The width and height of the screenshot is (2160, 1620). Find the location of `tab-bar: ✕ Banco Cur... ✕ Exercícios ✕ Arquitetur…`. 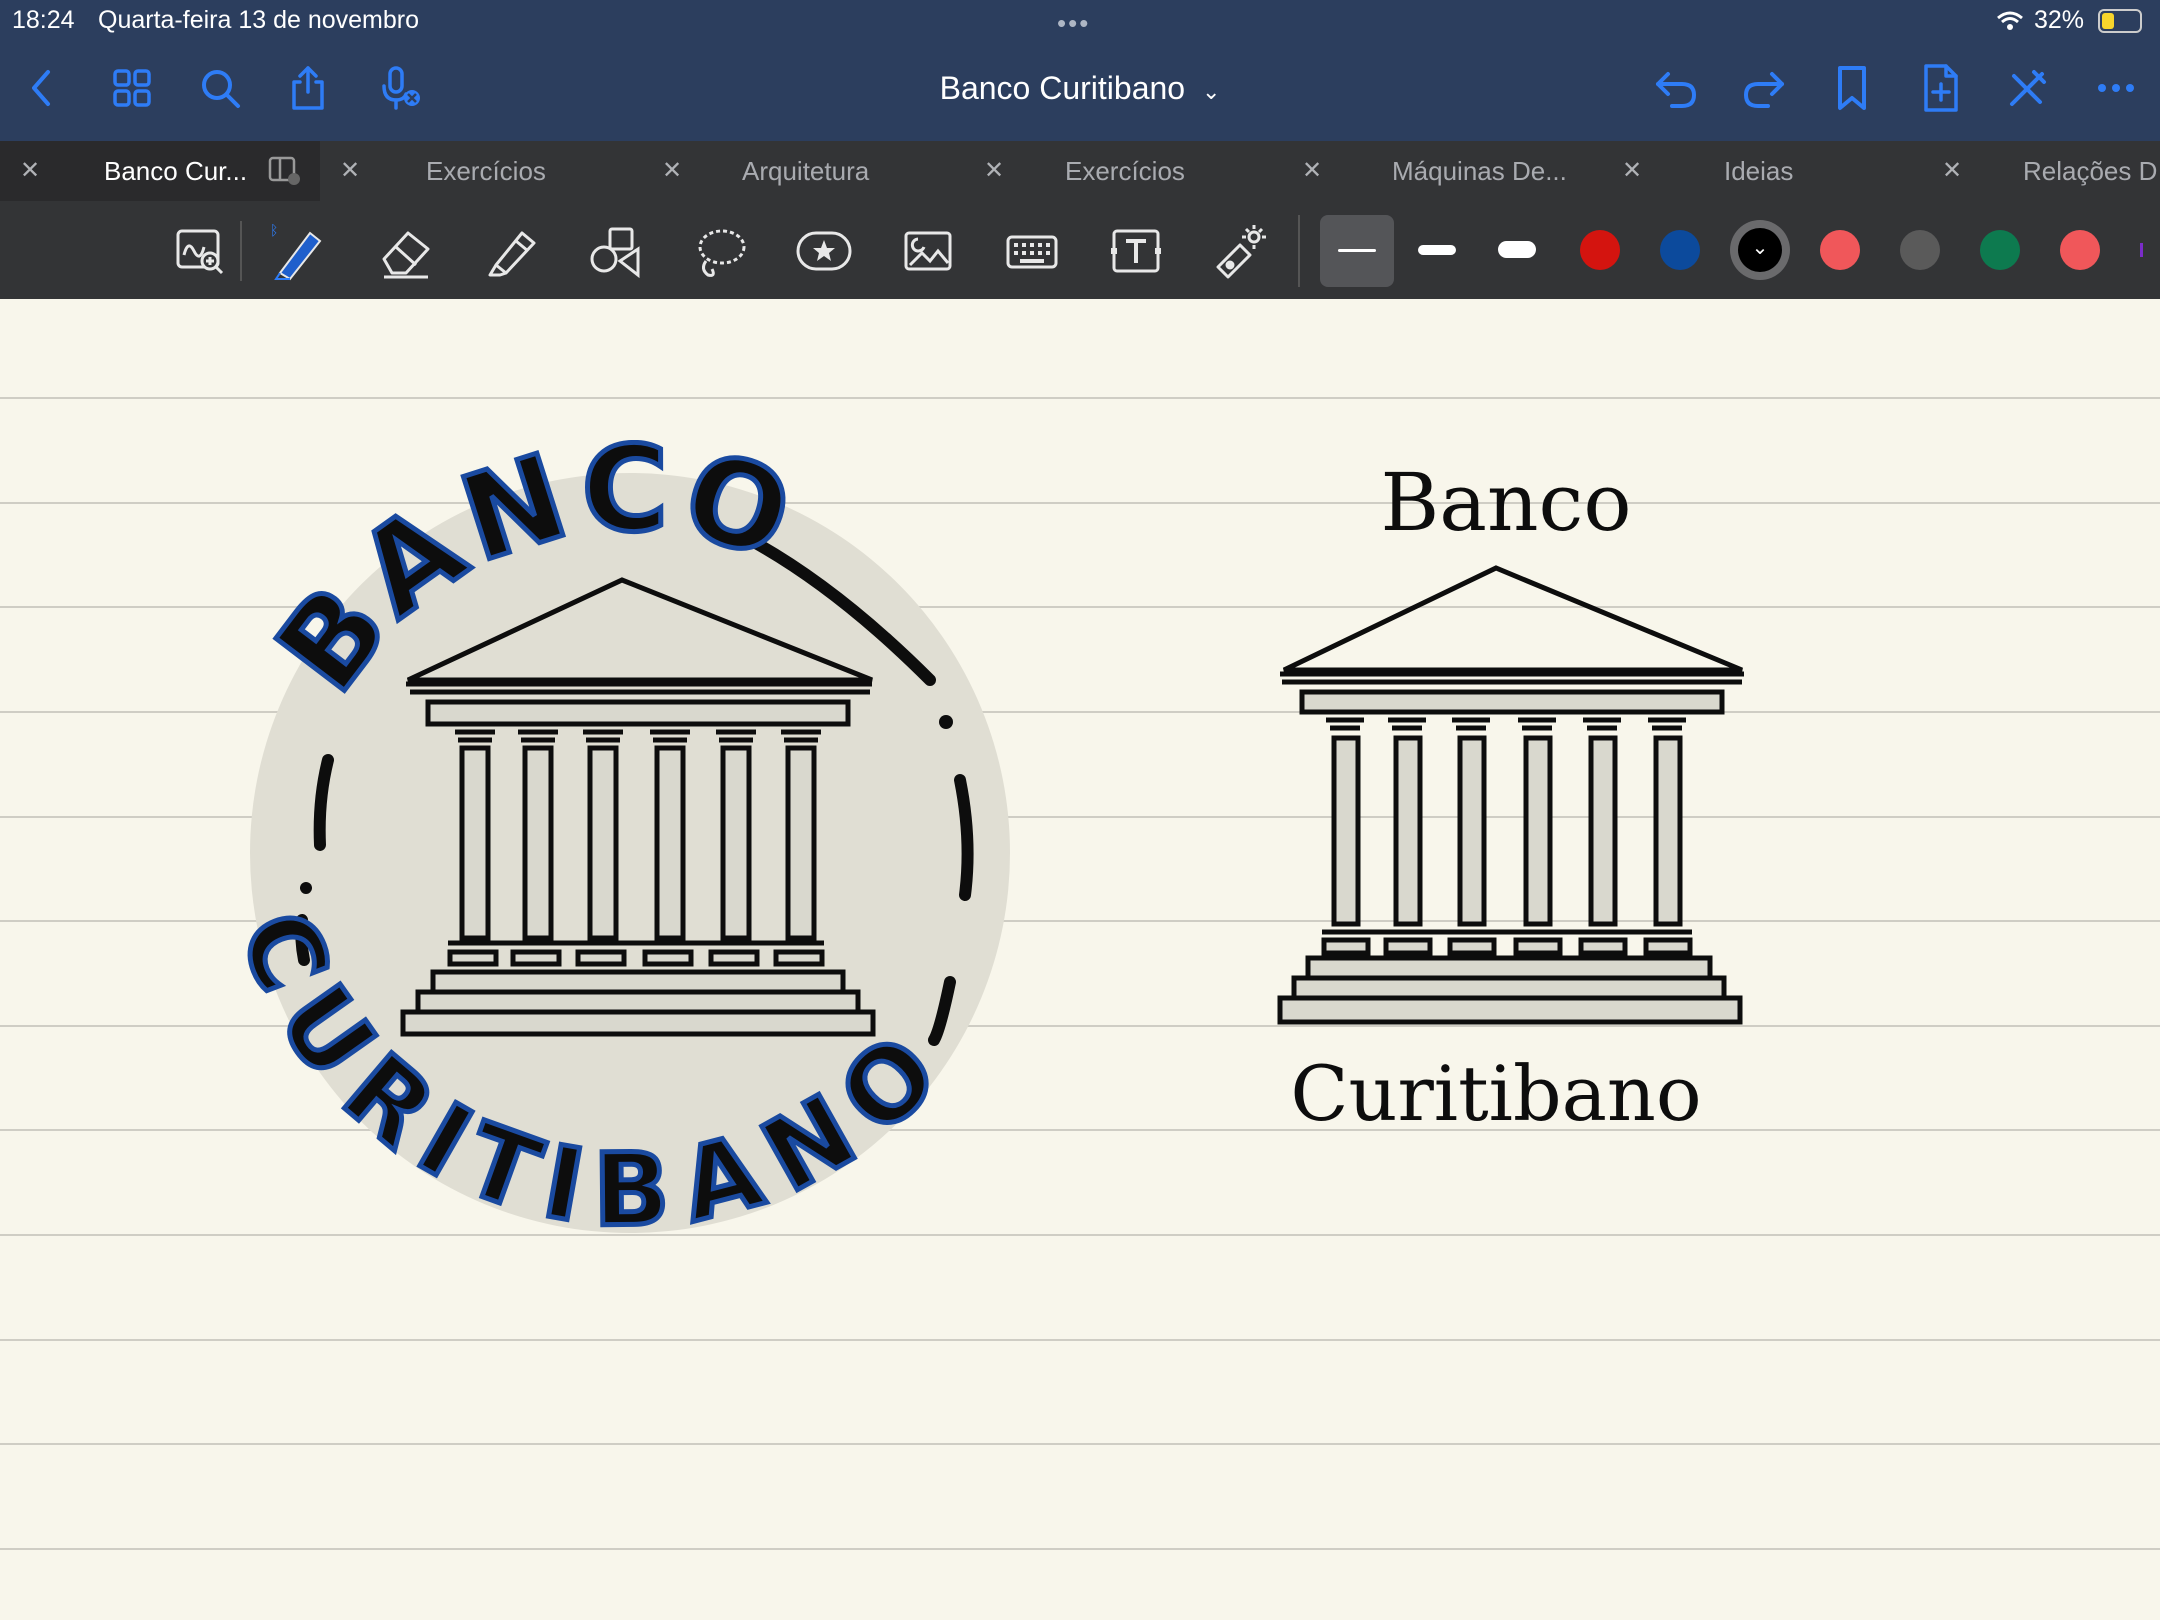

tab-bar: ✕ Banco Cur... ✕ Exercícios ✕ Arquitetur… is located at coordinates (1080, 171).